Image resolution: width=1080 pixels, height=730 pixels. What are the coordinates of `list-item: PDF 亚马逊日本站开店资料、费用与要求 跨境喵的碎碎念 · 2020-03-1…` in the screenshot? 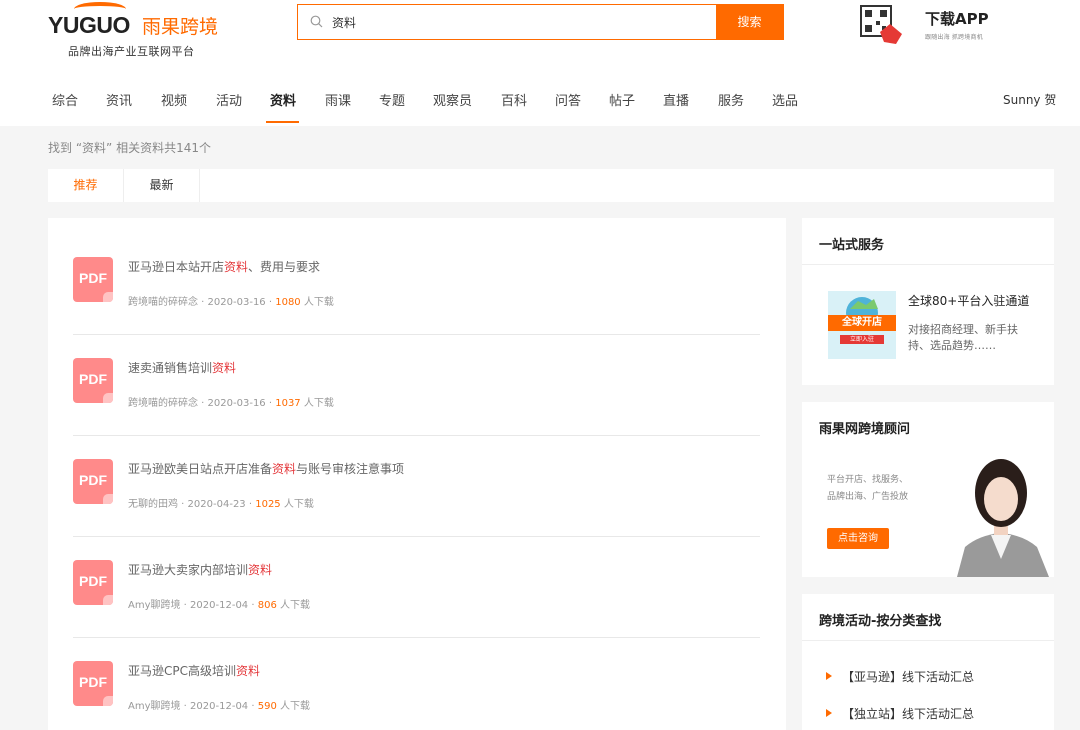 It's located at (416, 284).